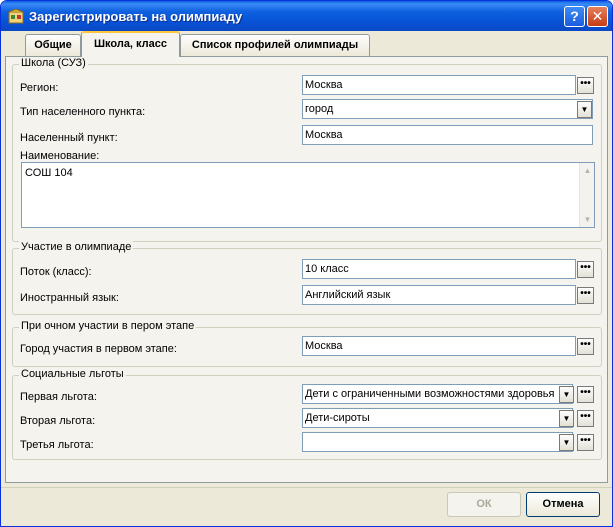 This screenshot has height=527, width=613. What do you see at coordinates (439, 85) in the screenshot?
I see `region-field: Москва` at bounding box center [439, 85].